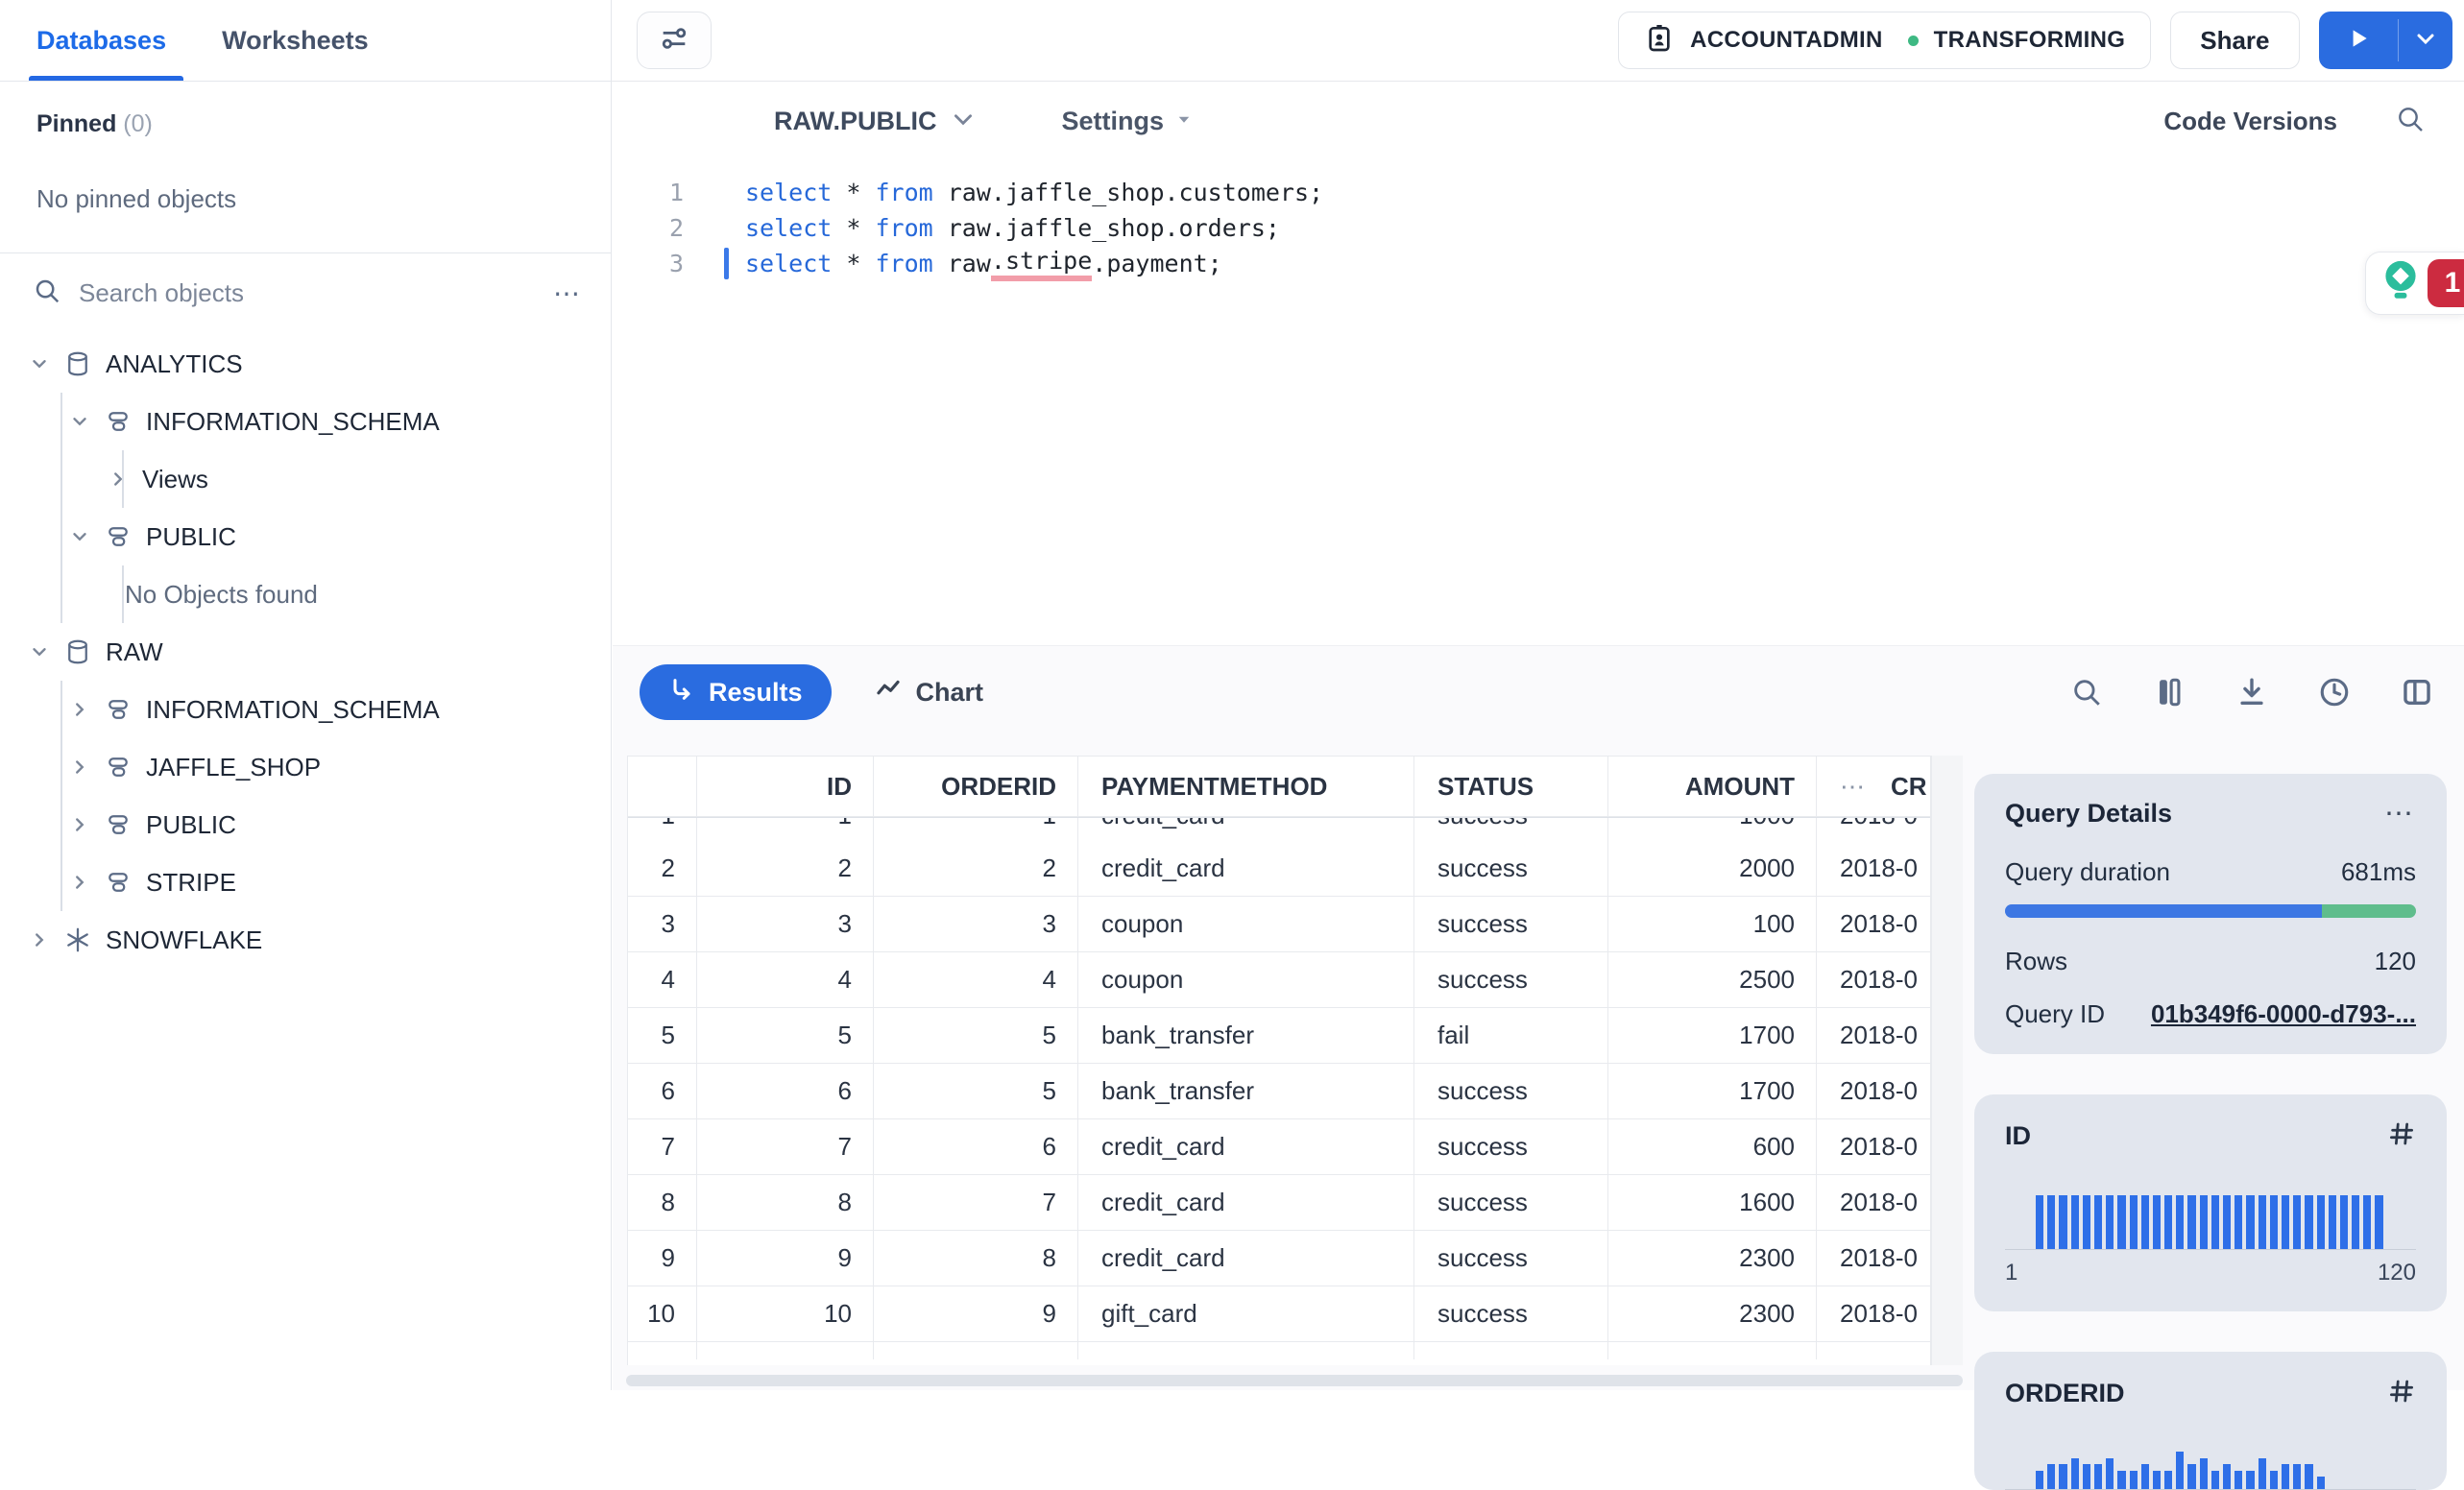 This screenshot has height=1490, width=2464. What do you see at coordinates (929, 692) in the screenshot?
I see `tab-chart: Chart` at bounding box center [929, 692].